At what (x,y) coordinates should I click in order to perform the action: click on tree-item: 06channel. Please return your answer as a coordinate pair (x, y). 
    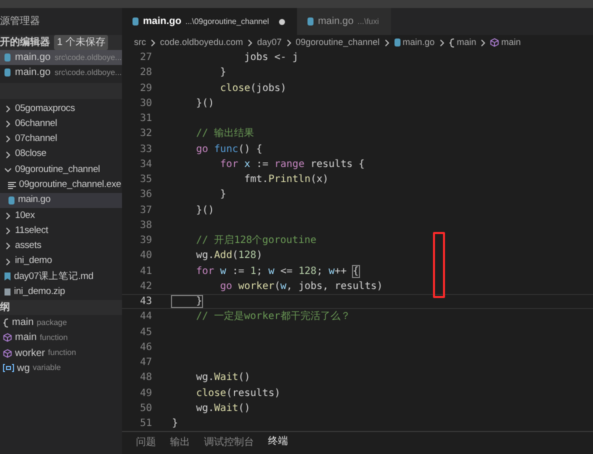
    Looking at the image, I should click on (61, 124).